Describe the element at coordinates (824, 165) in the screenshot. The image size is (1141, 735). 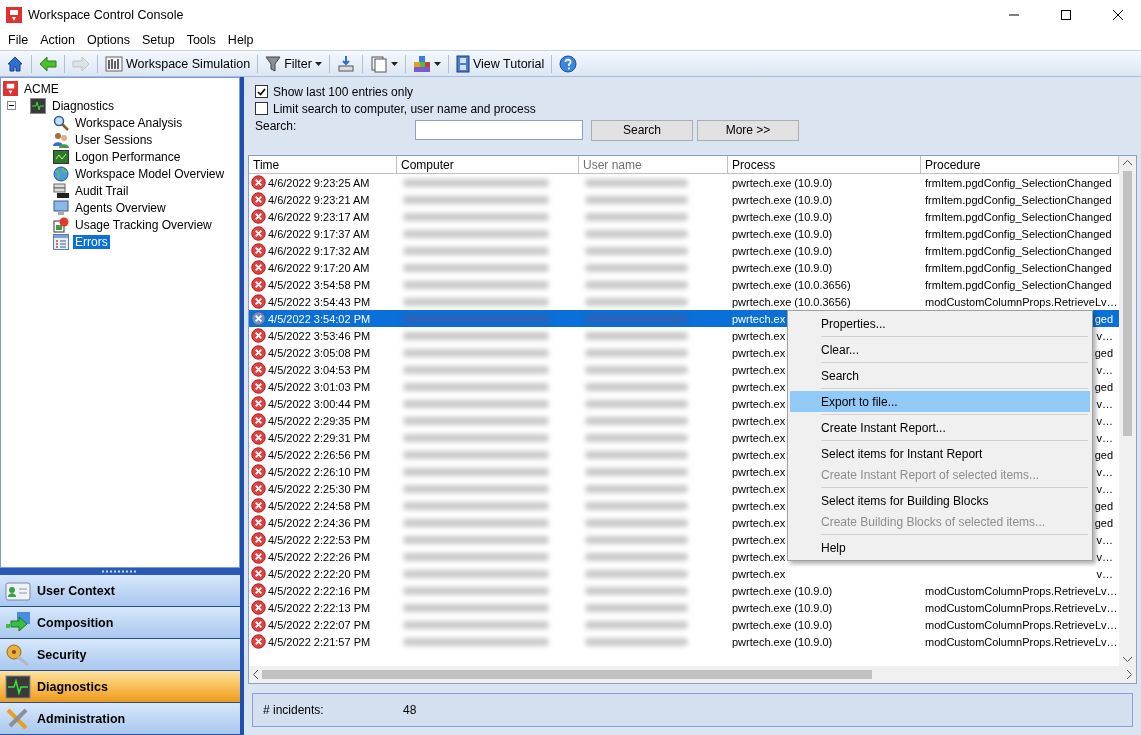
I see `column-header: Process` at that location.